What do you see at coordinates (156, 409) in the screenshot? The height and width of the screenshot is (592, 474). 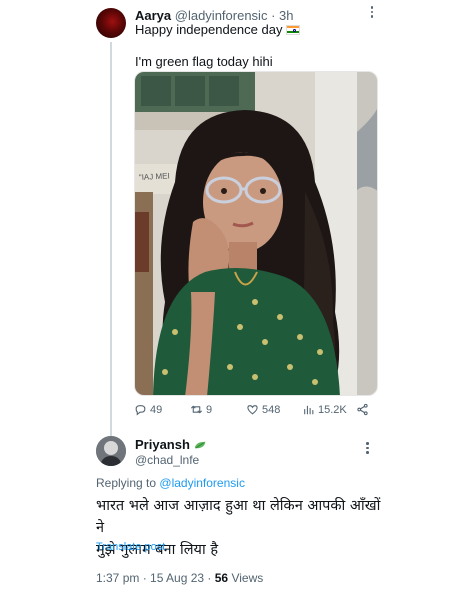 I see `reply-count: 49` at bounding box center [156, 409].